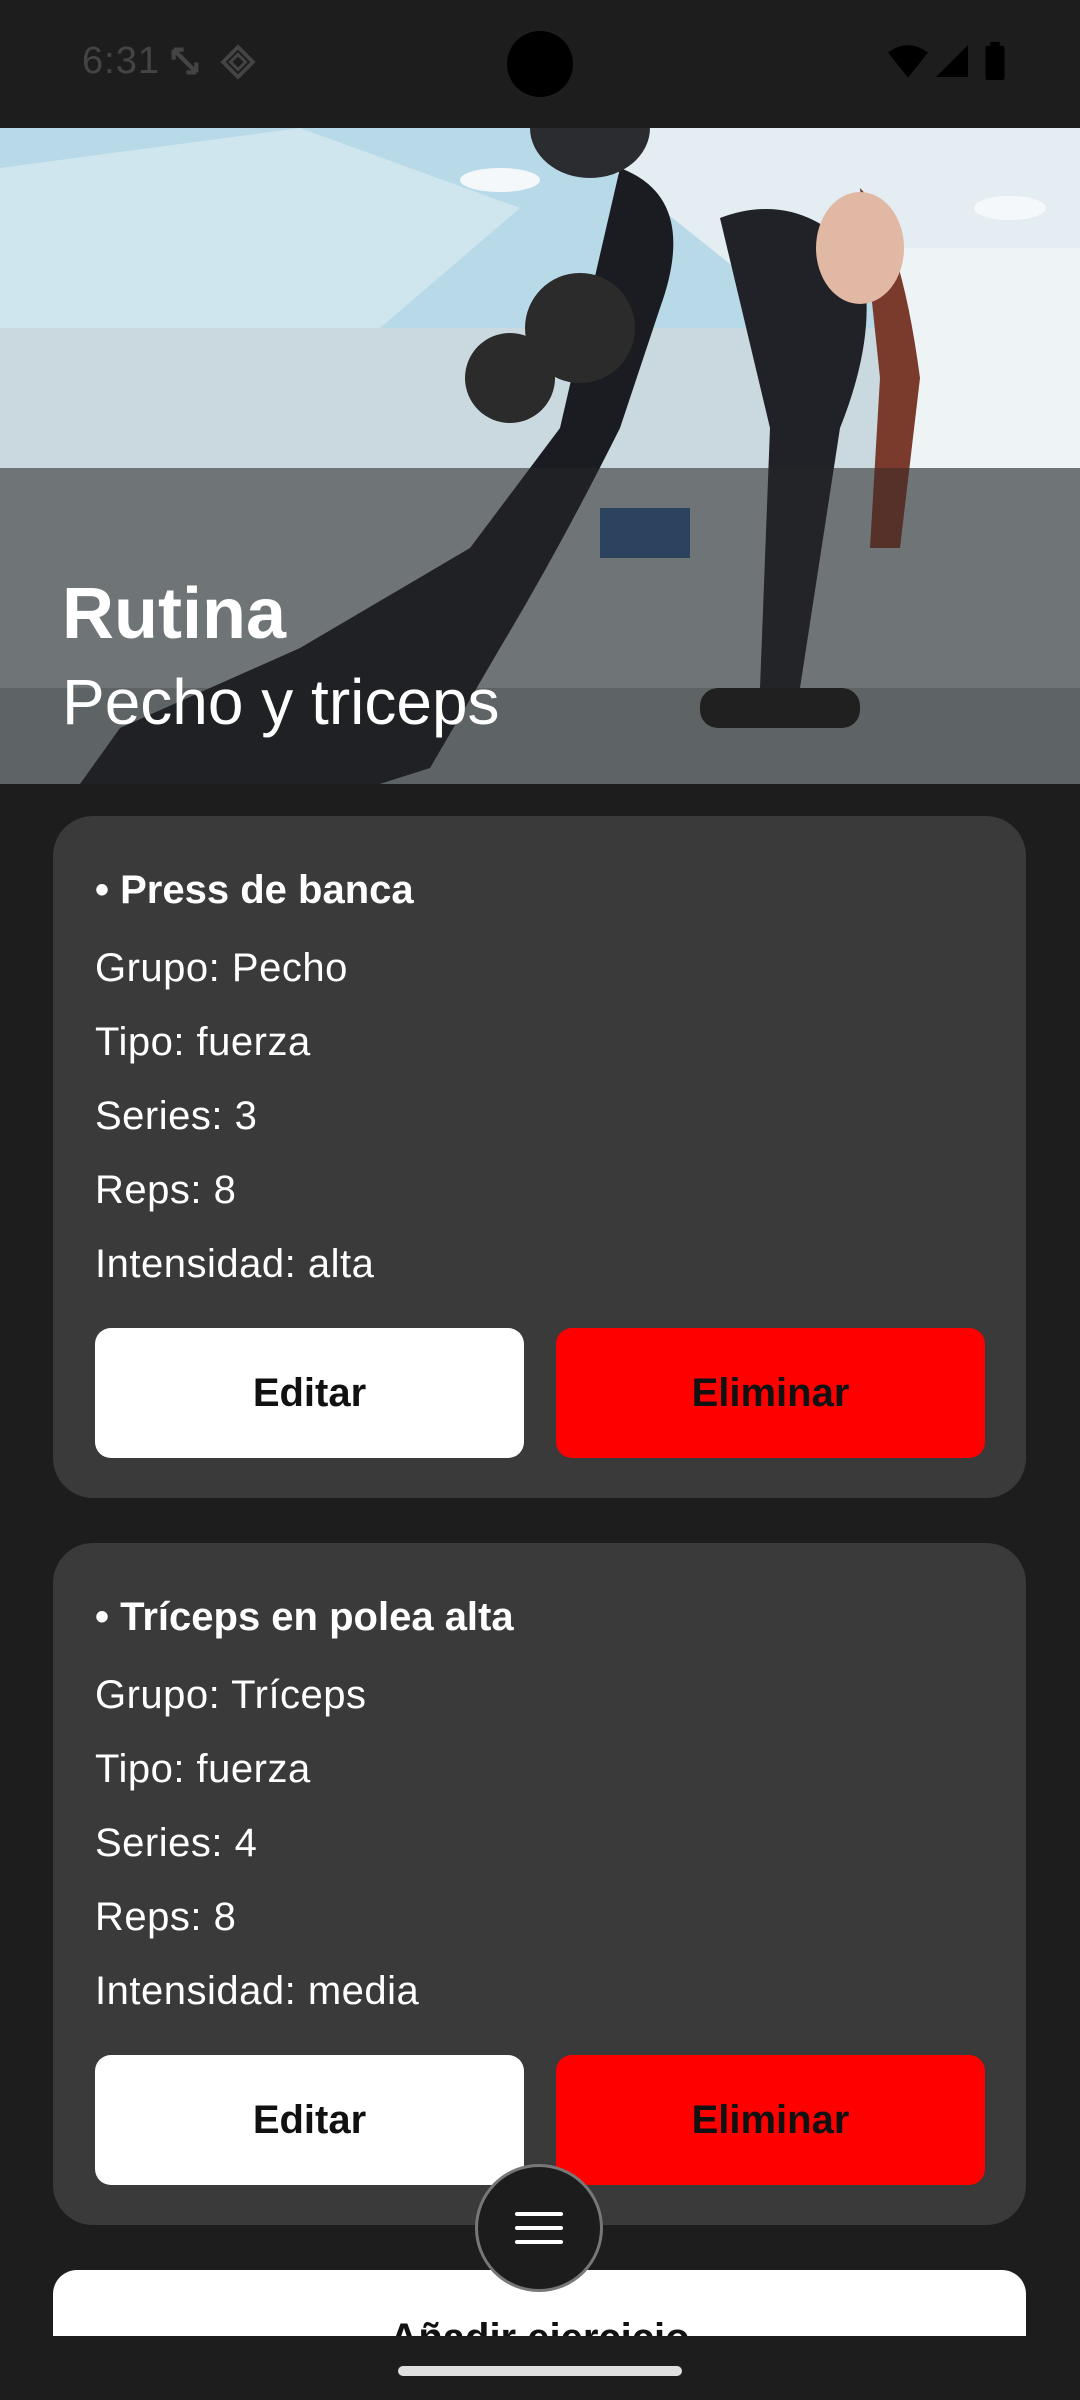  What do you see at coordinates (281, 702) in the screenshot?
I see `routine-title: Pecho y triceps` at bounding box center [281, 702].